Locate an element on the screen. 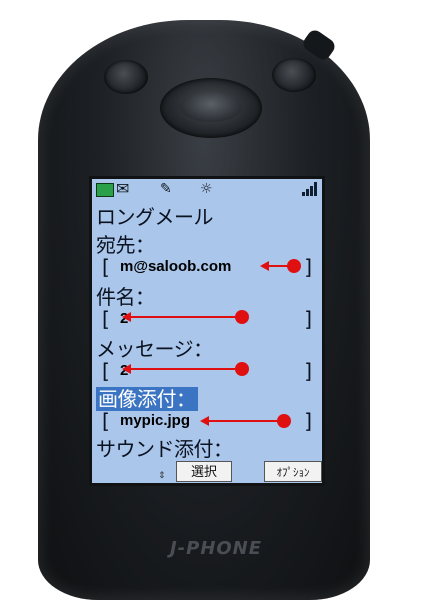 Image resolution: width=432 pixels, height=600 pixels. image-attach-value: mypic.jpg is located at coordinates (155, 420).